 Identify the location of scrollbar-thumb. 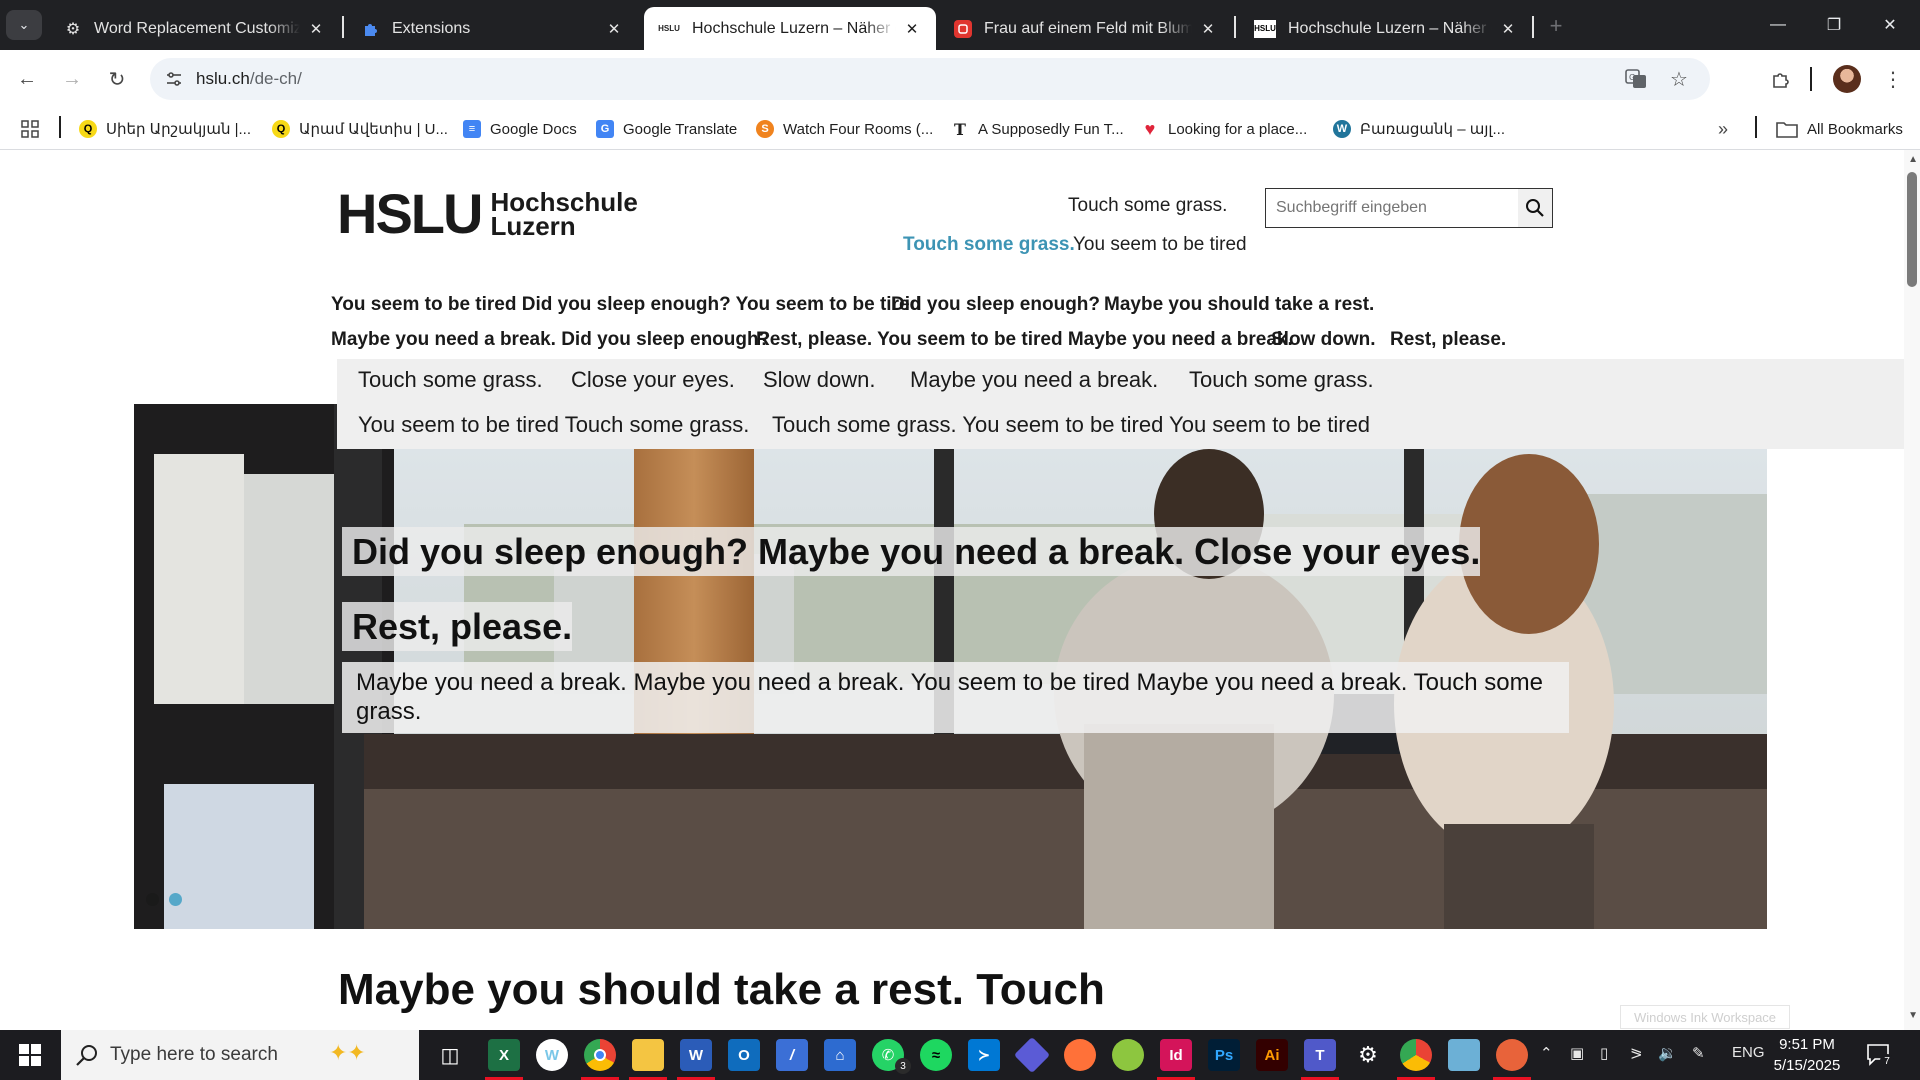
(1912, 229).